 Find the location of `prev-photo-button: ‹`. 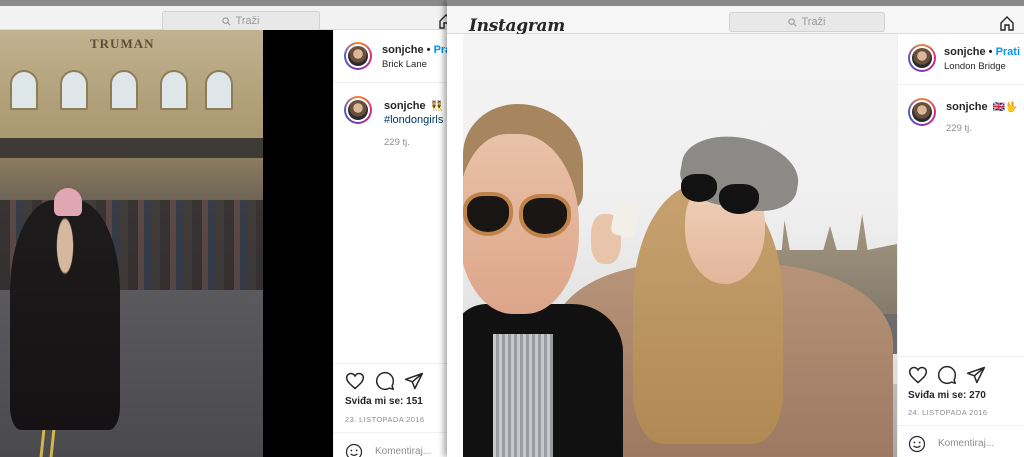

prev-photo-button: ‹ is located at coordinates (455, 236).